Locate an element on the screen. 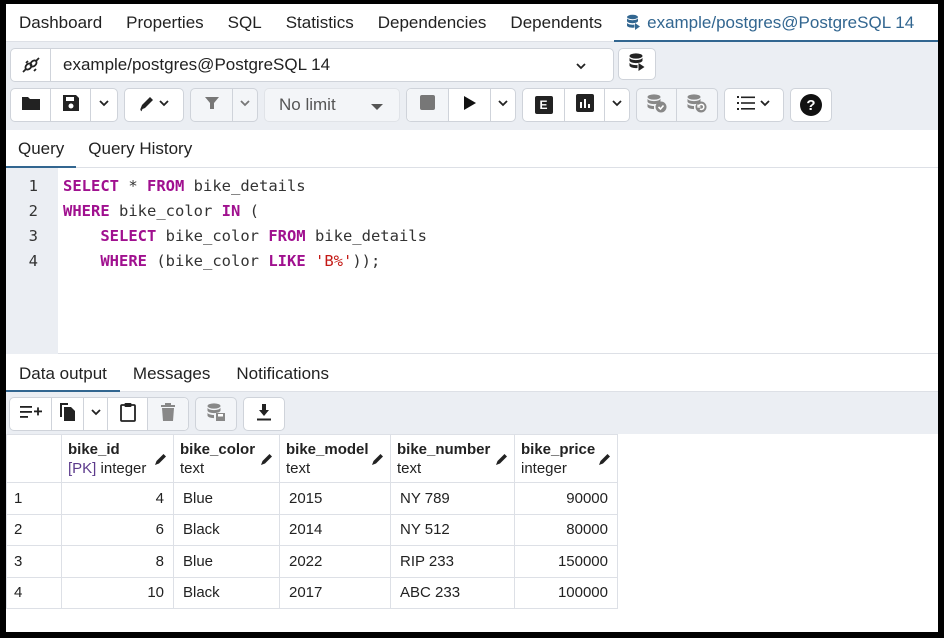  download-button is located at coordinates (264, 414).